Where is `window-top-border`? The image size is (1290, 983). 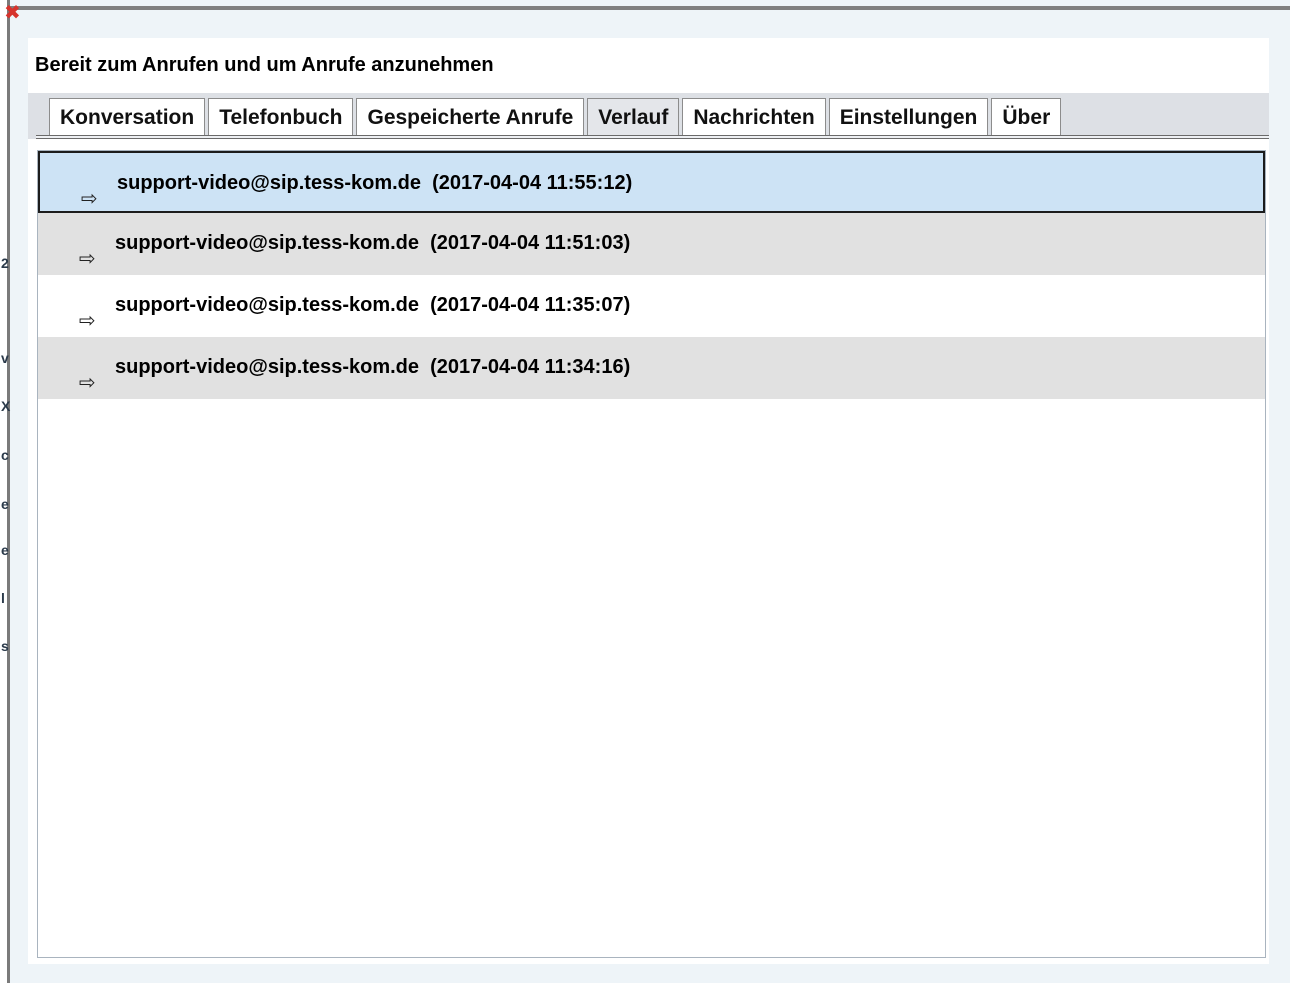
window-top-border is located at coordinates (650, 8).